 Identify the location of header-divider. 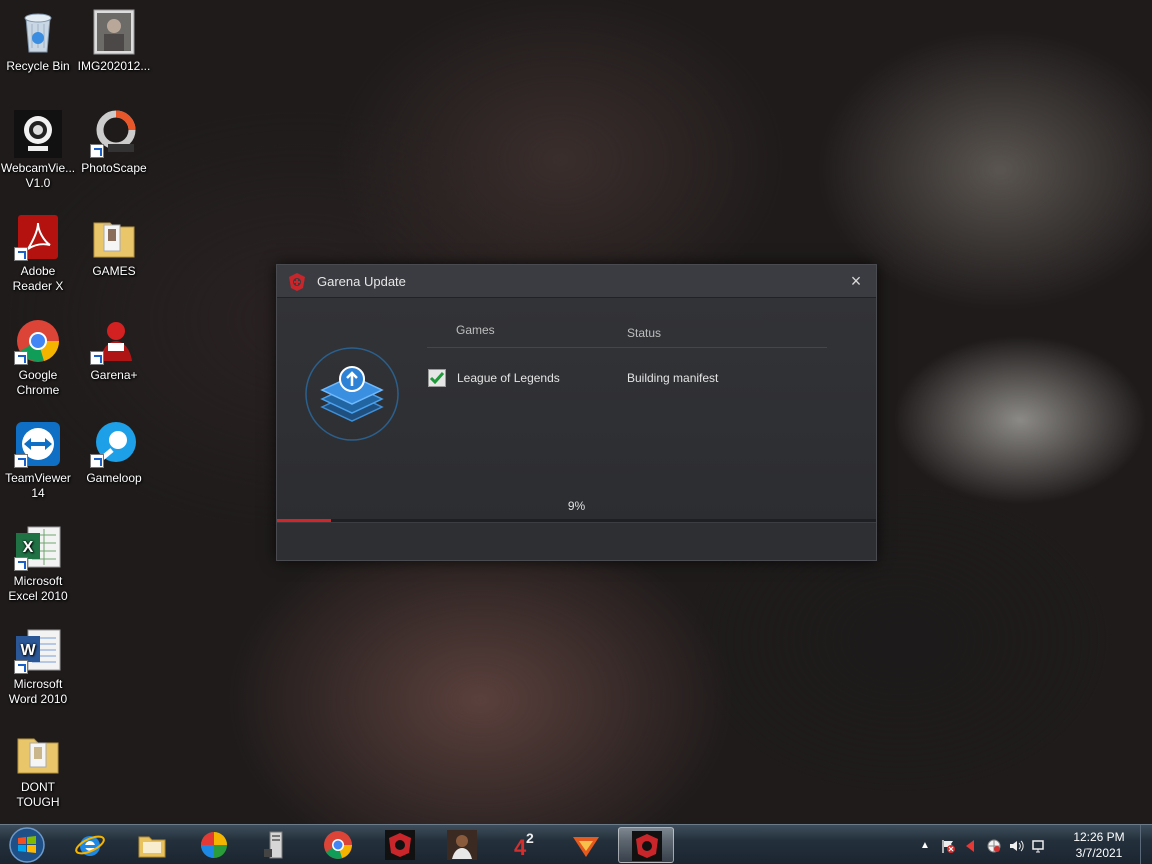
(627, 347).